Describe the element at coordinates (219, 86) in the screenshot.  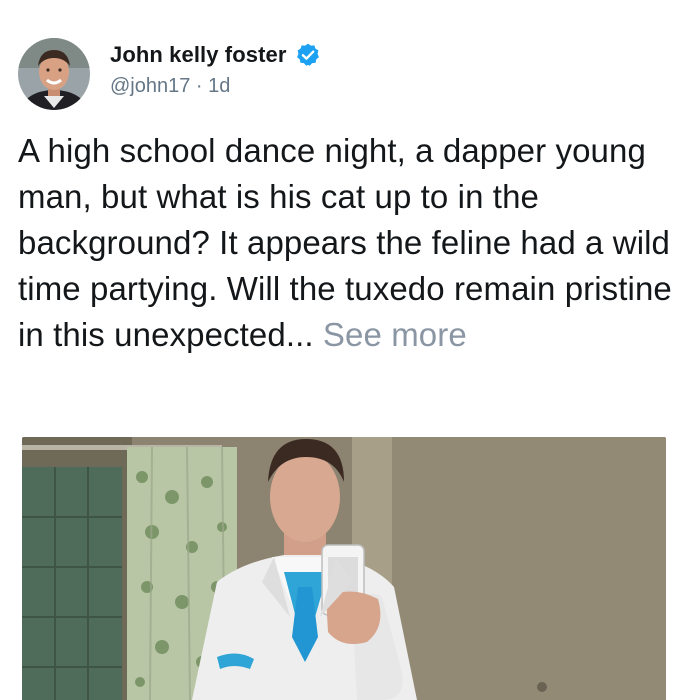
I see `tweet-timestamp: 1d` at that location.